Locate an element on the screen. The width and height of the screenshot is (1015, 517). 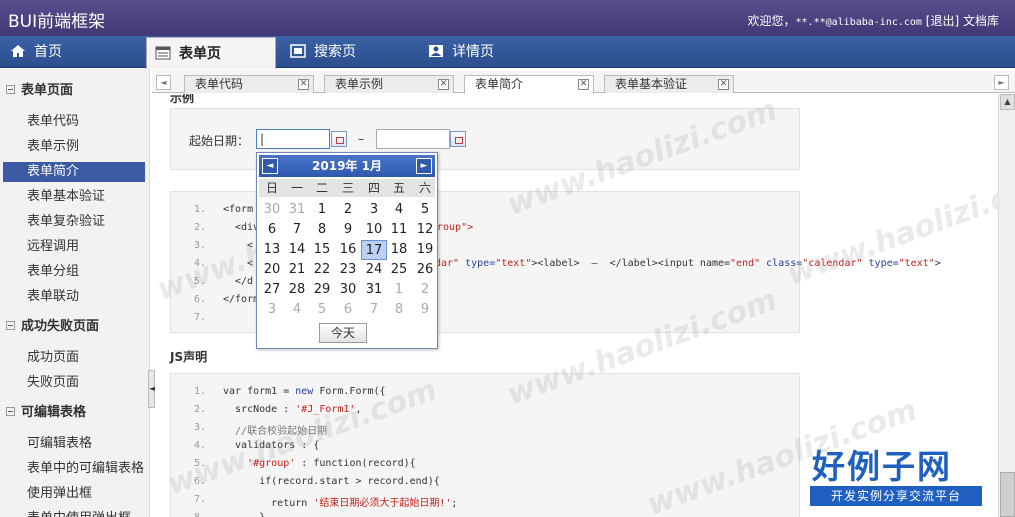
calendar-day: 24 is located at coordinates (374, 270).